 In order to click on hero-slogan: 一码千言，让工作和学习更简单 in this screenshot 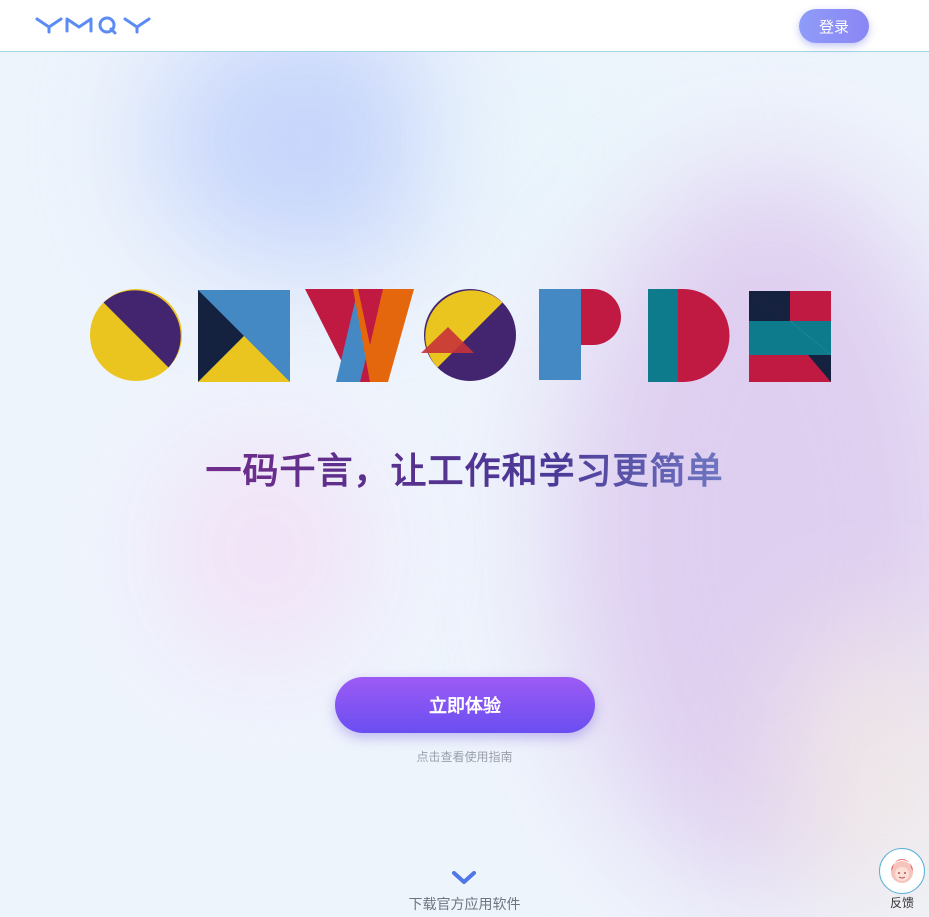, I will do `click(464, 468)`.